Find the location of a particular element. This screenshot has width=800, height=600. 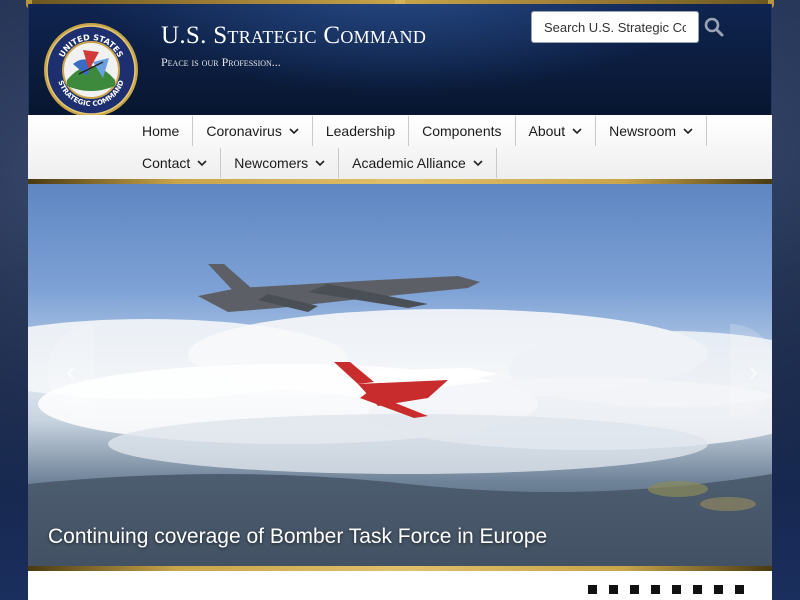

nav-item-label: Academic Alliance is located at coordinates (409, 163).